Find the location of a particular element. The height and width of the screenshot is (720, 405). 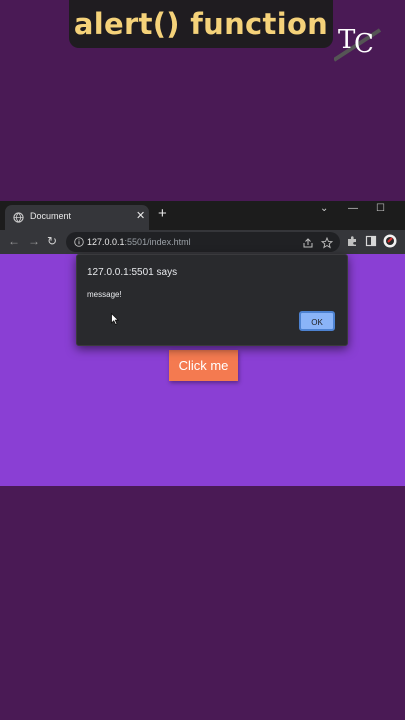

profile-avatar is located at coordinates (390, 241).